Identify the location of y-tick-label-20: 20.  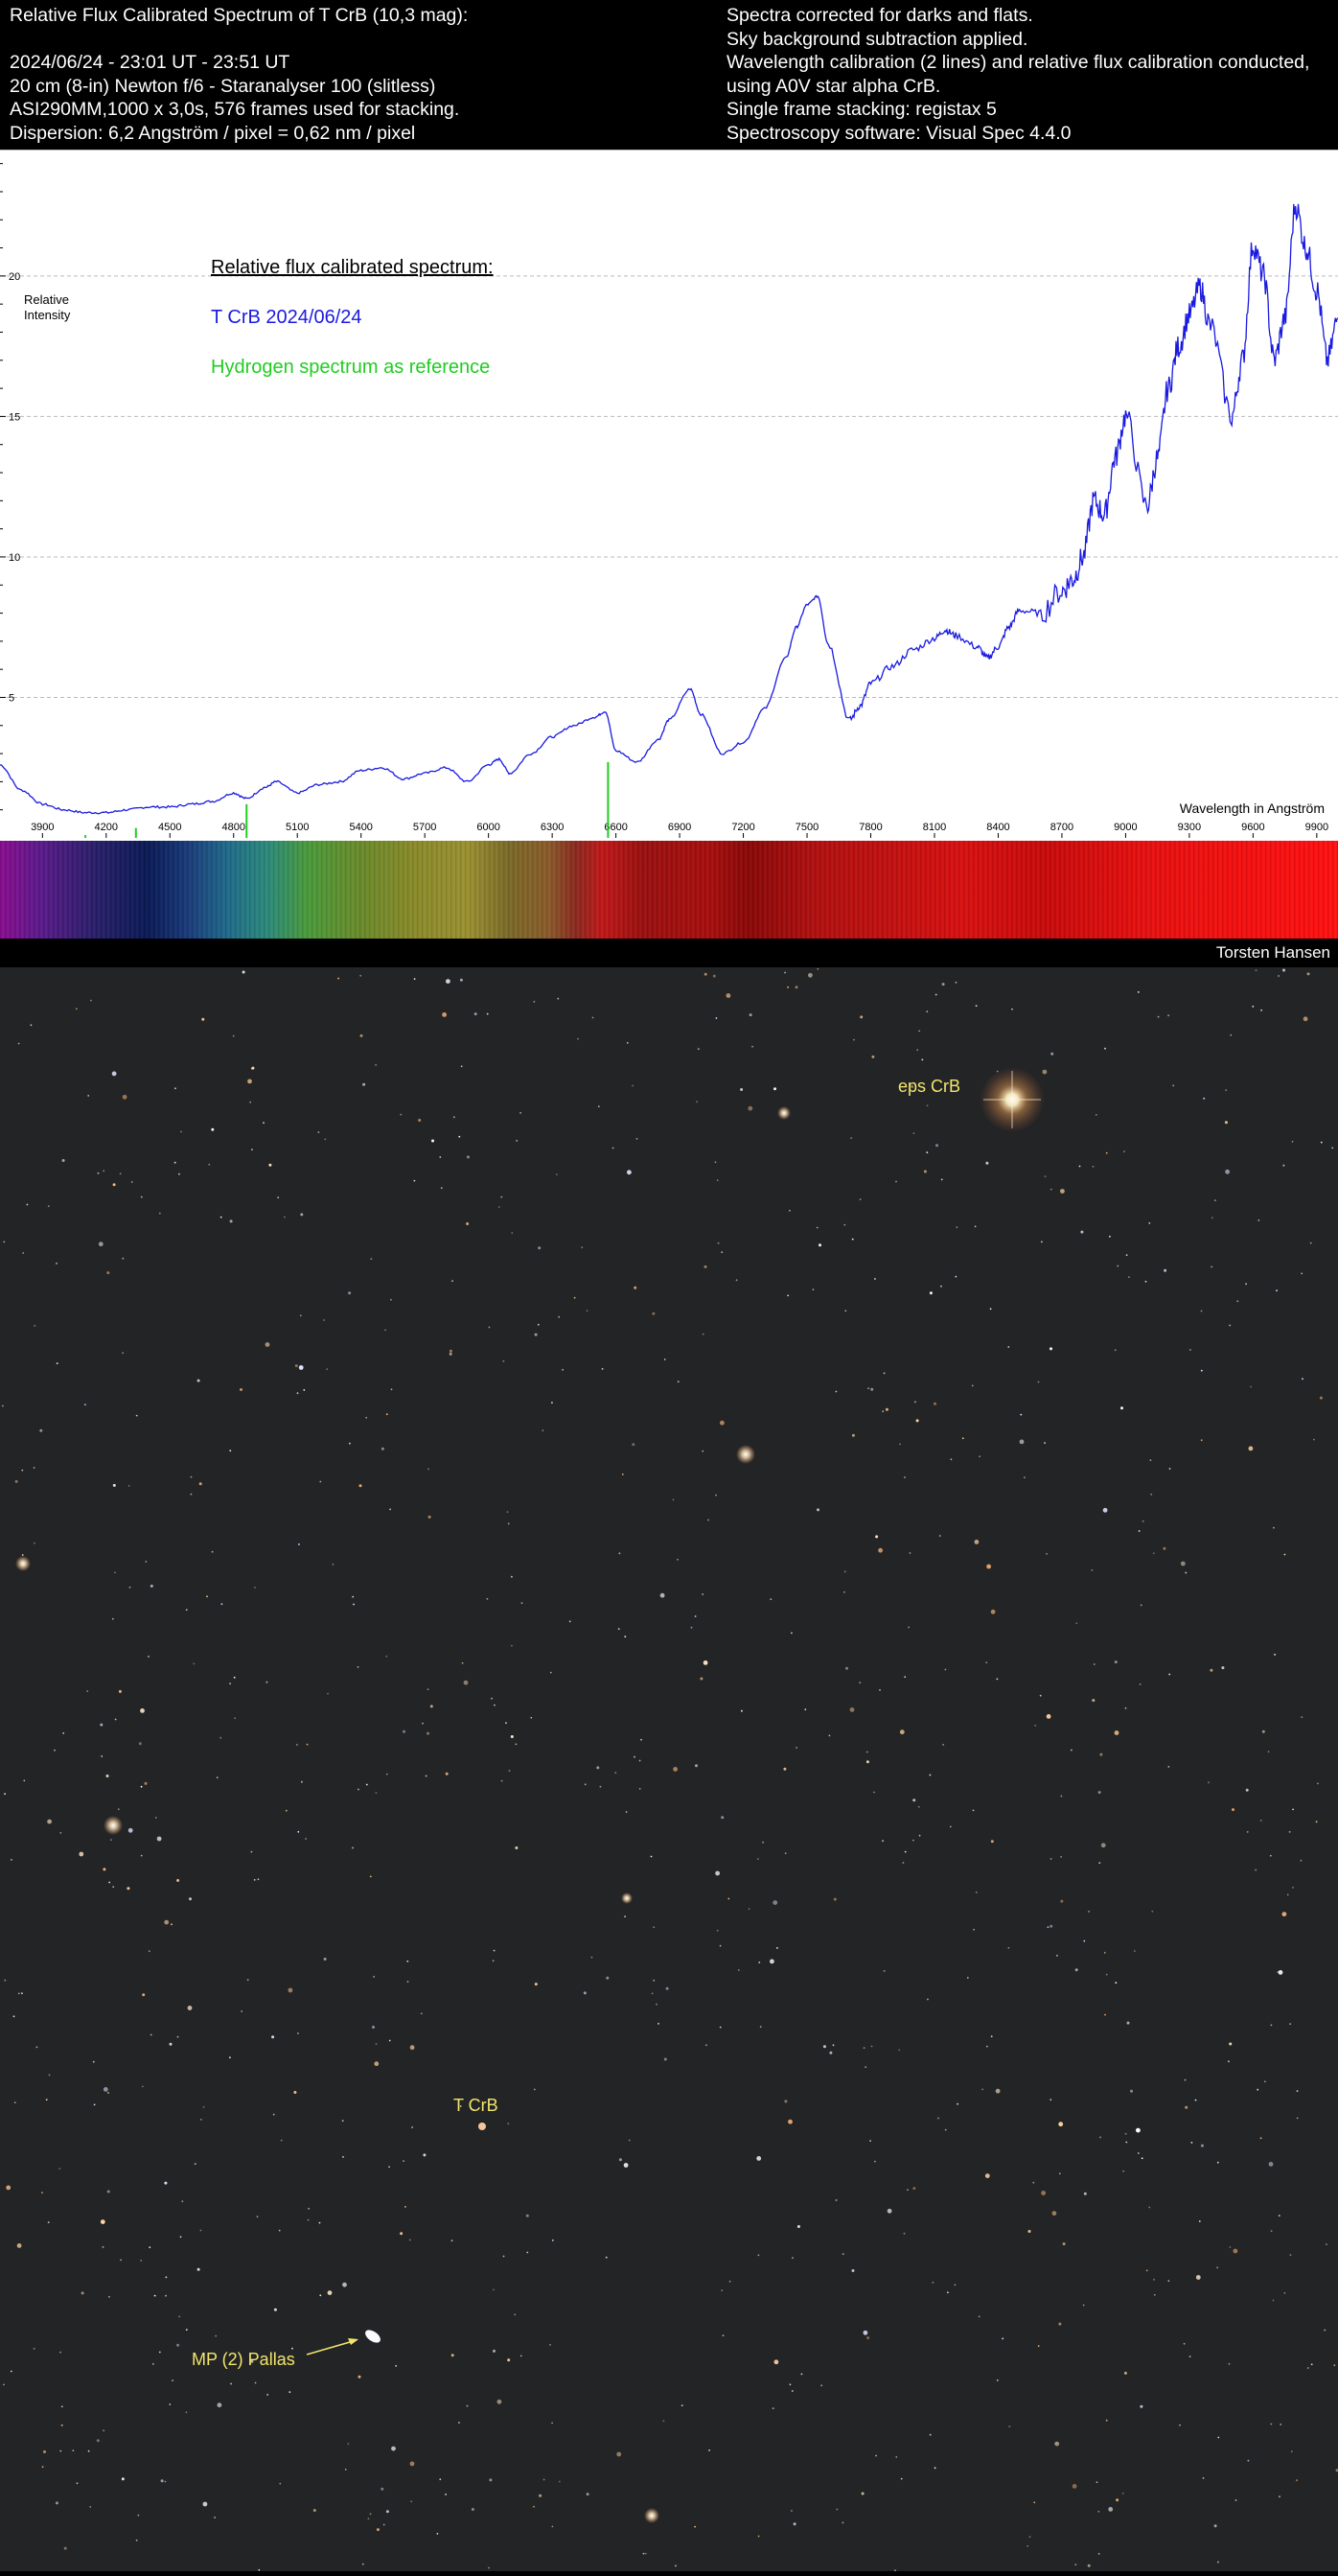
(15, 277).